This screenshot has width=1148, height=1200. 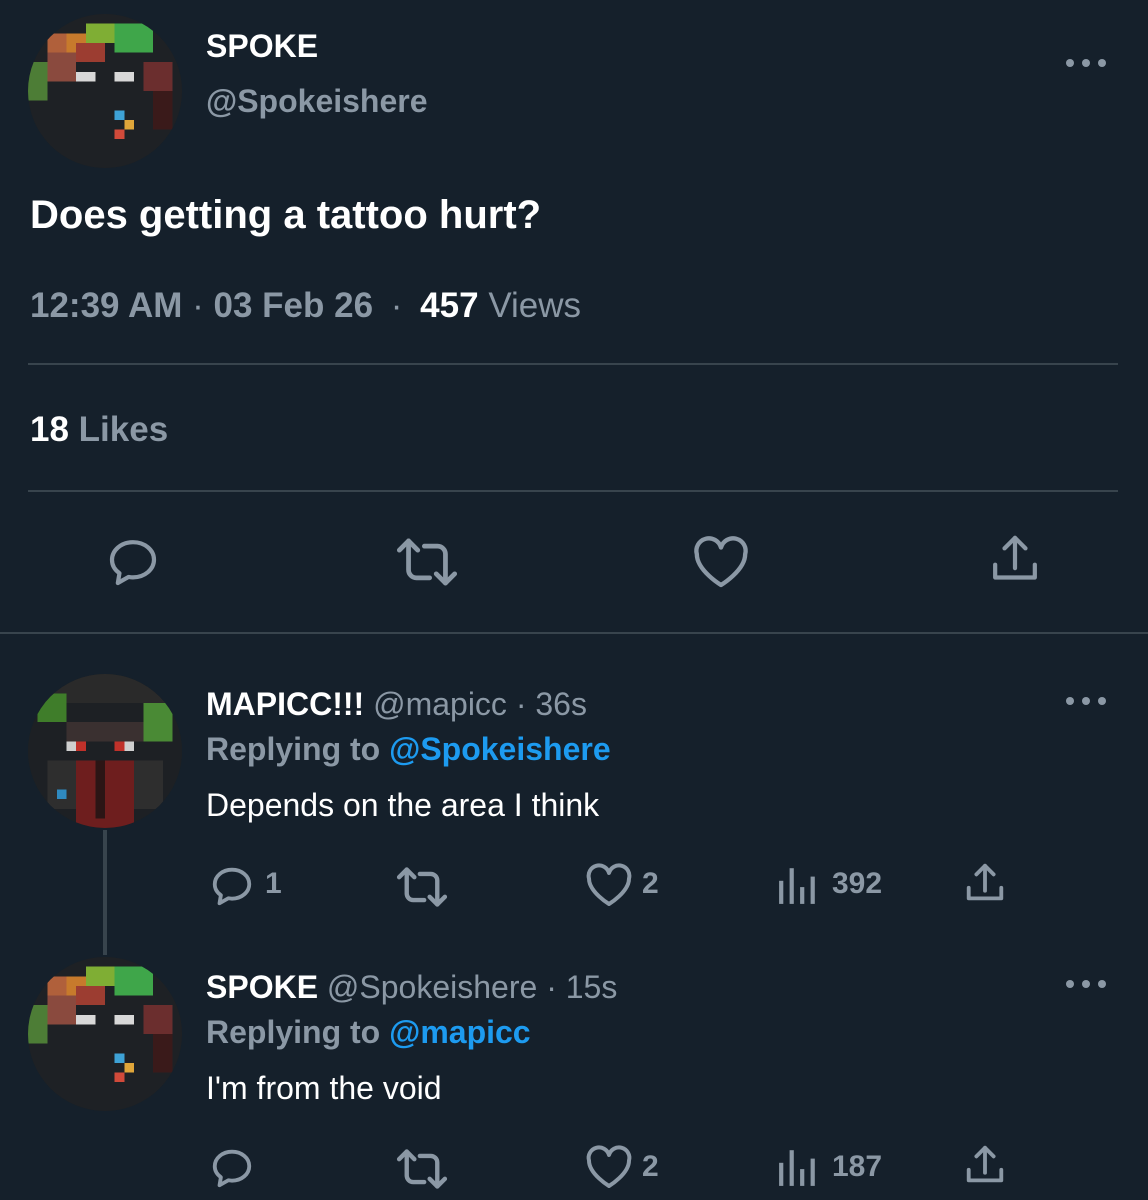 I want to click on tweet-time: 12:39 AM, so click(x=106, y=305).